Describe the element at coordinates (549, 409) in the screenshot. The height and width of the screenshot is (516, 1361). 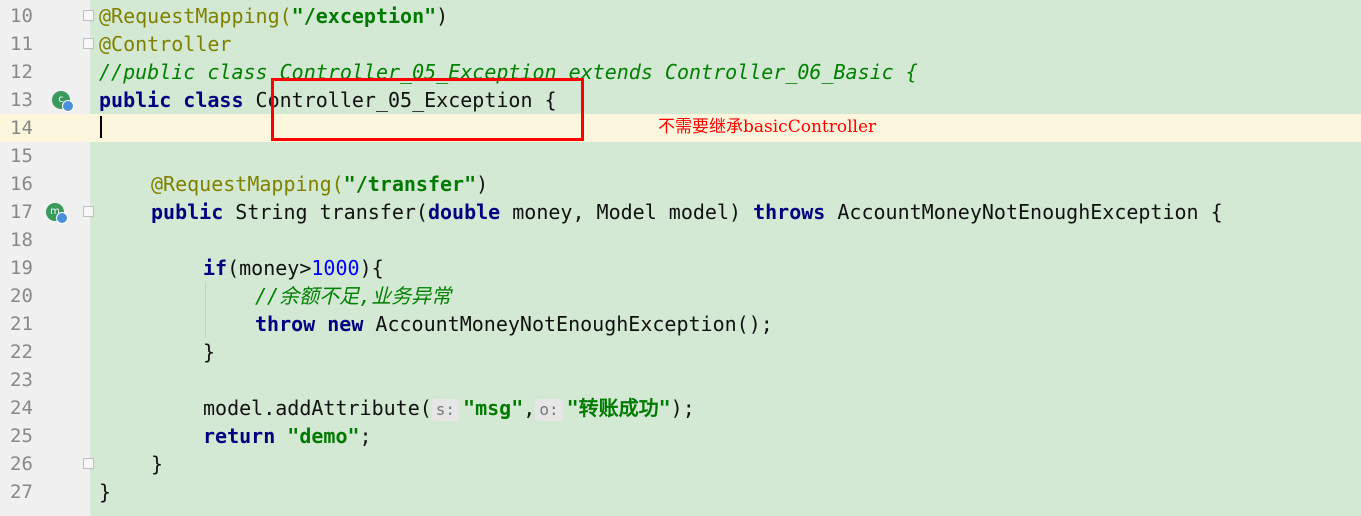
I see `param-hint: o:` at that location.